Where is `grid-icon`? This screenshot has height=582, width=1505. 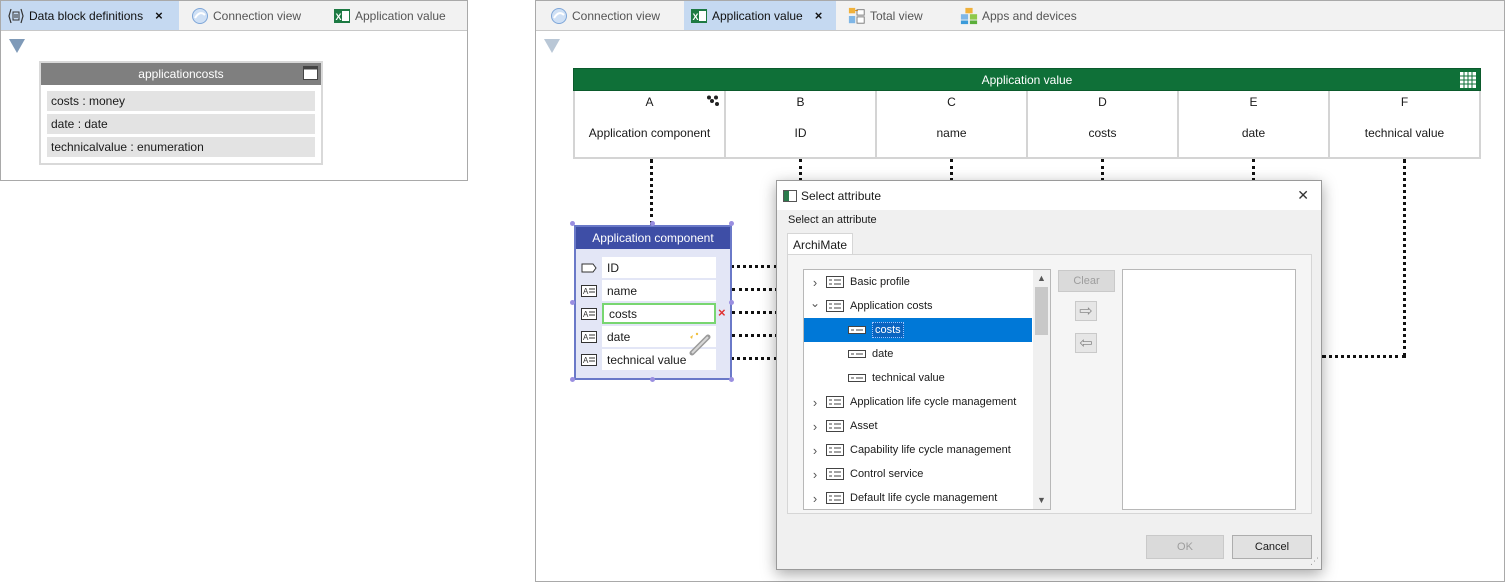 grid-icon is located at coordinates (1468, 81).